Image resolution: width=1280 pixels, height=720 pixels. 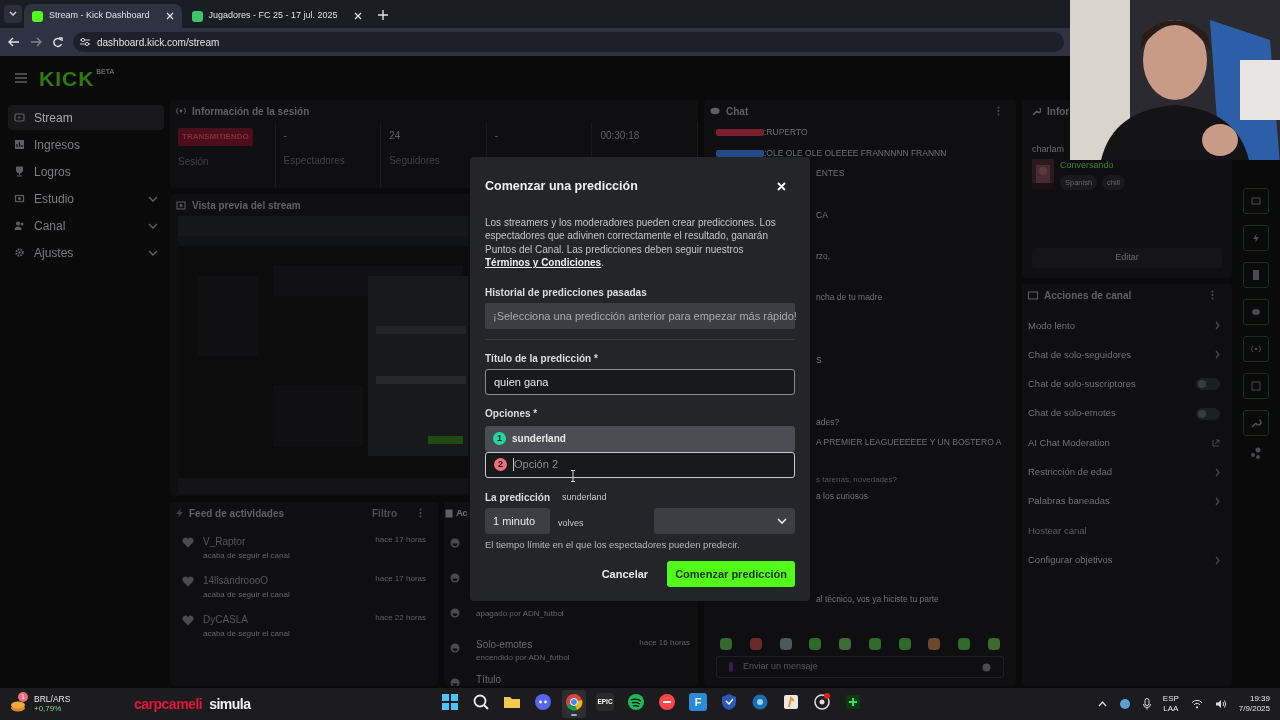 I want to click on action-item: Chat de solo-emotes, so click(x=1112, y=413).